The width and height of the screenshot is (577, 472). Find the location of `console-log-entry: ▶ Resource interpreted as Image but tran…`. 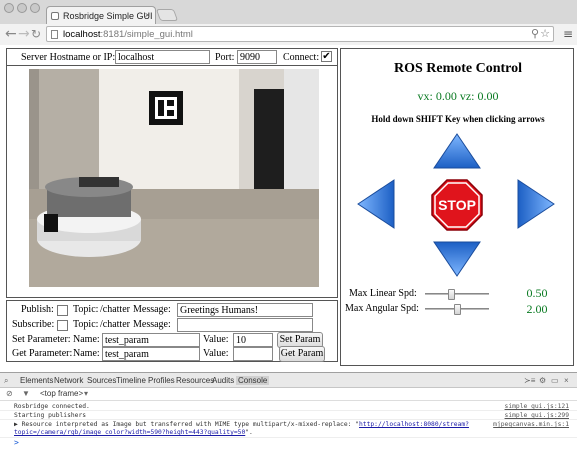

console-log-entry: ▶ Resource interpreted as Image but tran… is located at coordinates (288, 429).